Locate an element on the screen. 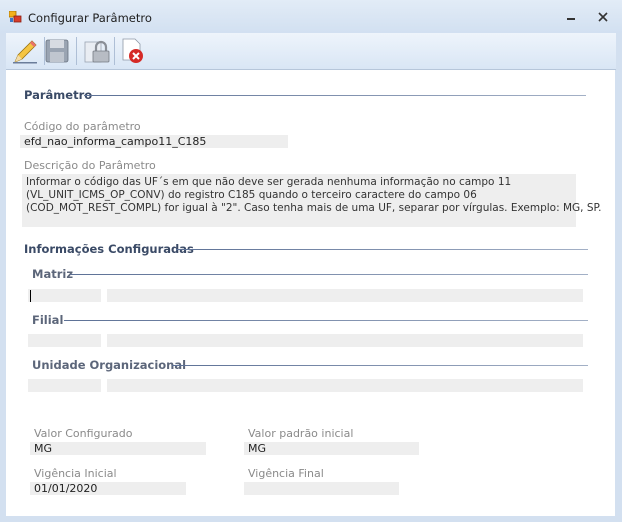  pencil-icon is located at coordinates (25, 51).